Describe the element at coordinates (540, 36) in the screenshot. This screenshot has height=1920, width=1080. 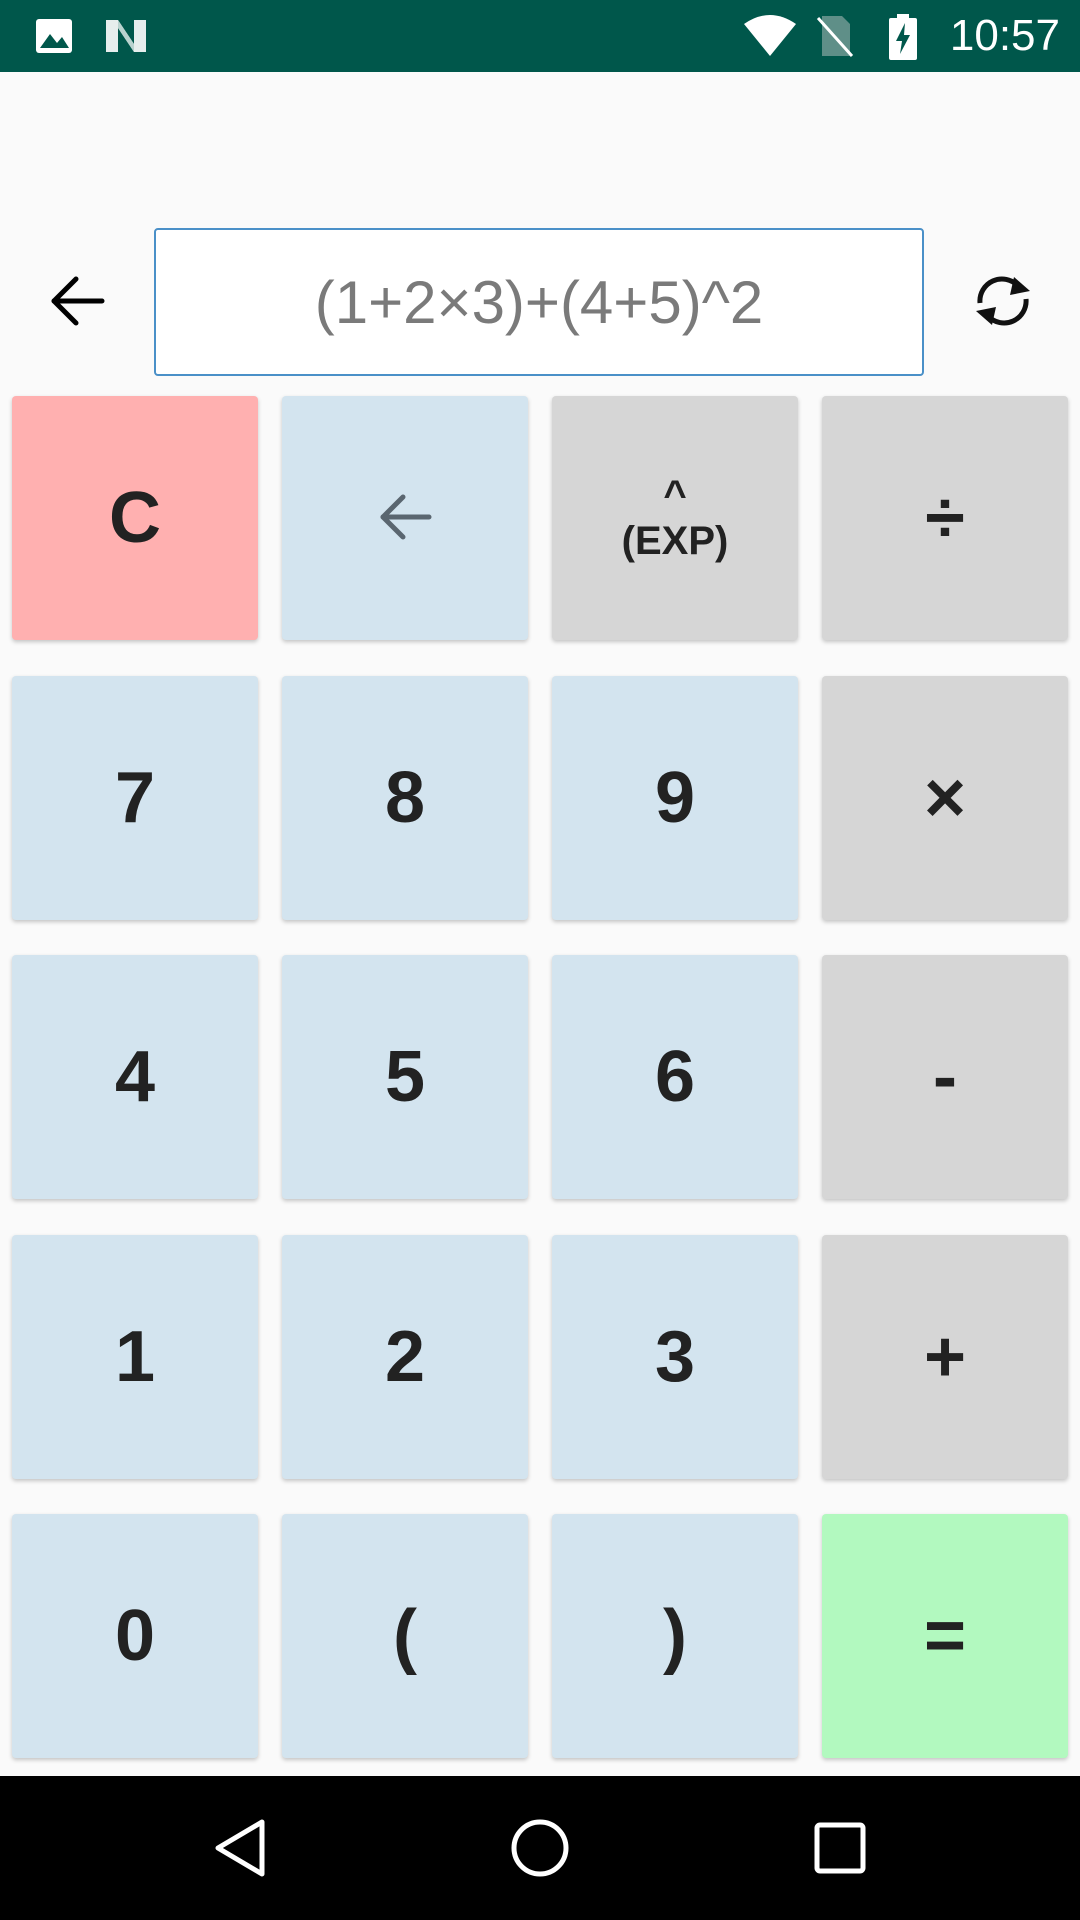
I see `status-bar: 10:57` at that location.